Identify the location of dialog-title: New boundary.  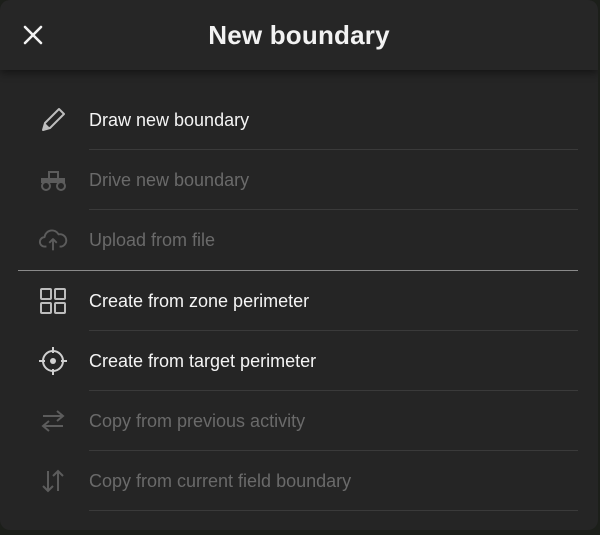
(299, 35).